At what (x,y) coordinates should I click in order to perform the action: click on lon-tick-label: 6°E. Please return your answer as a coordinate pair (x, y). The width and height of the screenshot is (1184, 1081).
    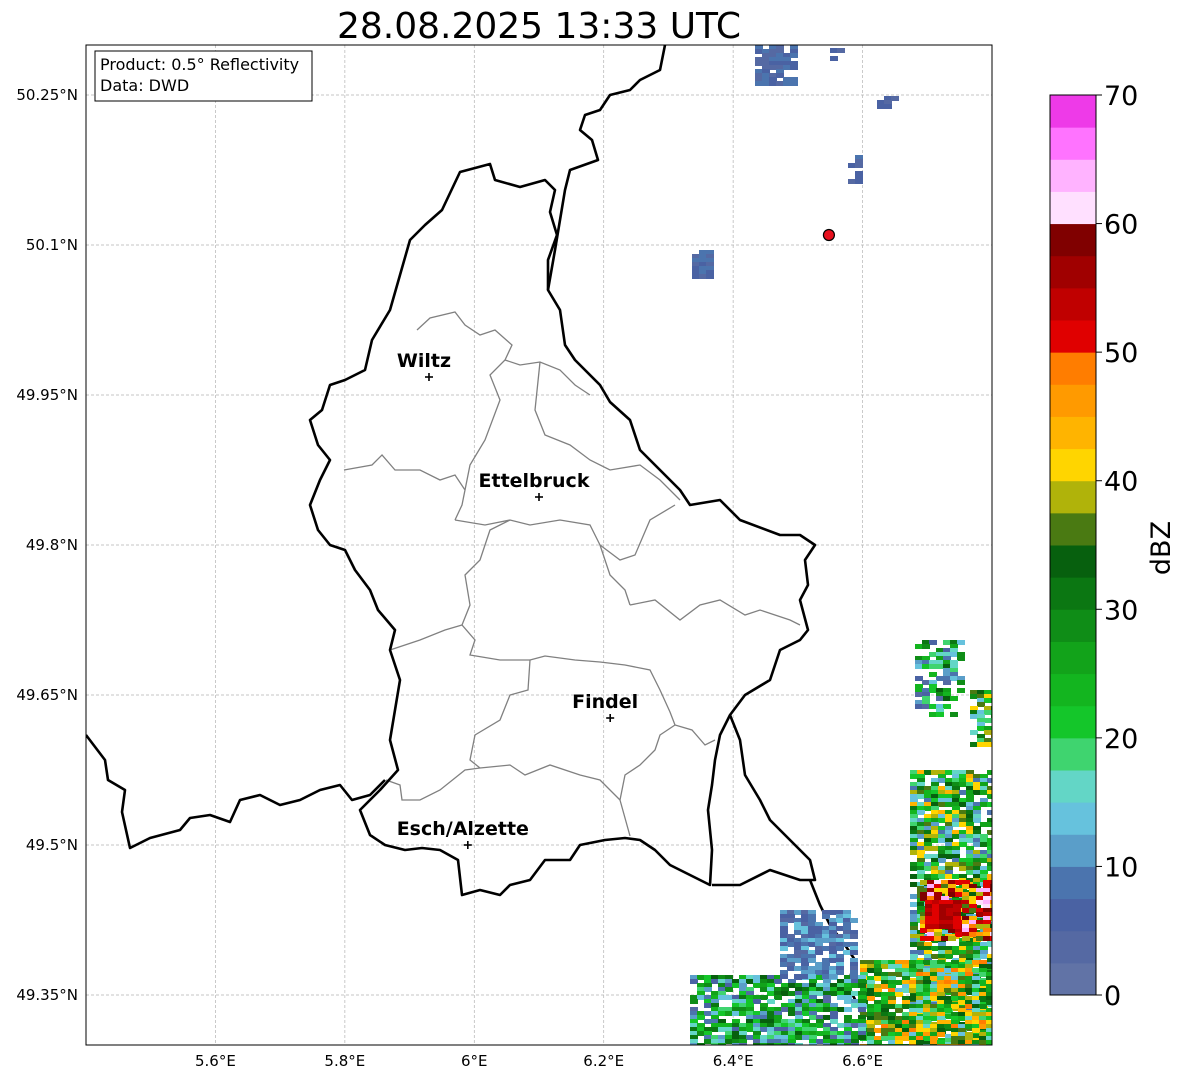
    Looking at the image, I should click on (474, 1061).